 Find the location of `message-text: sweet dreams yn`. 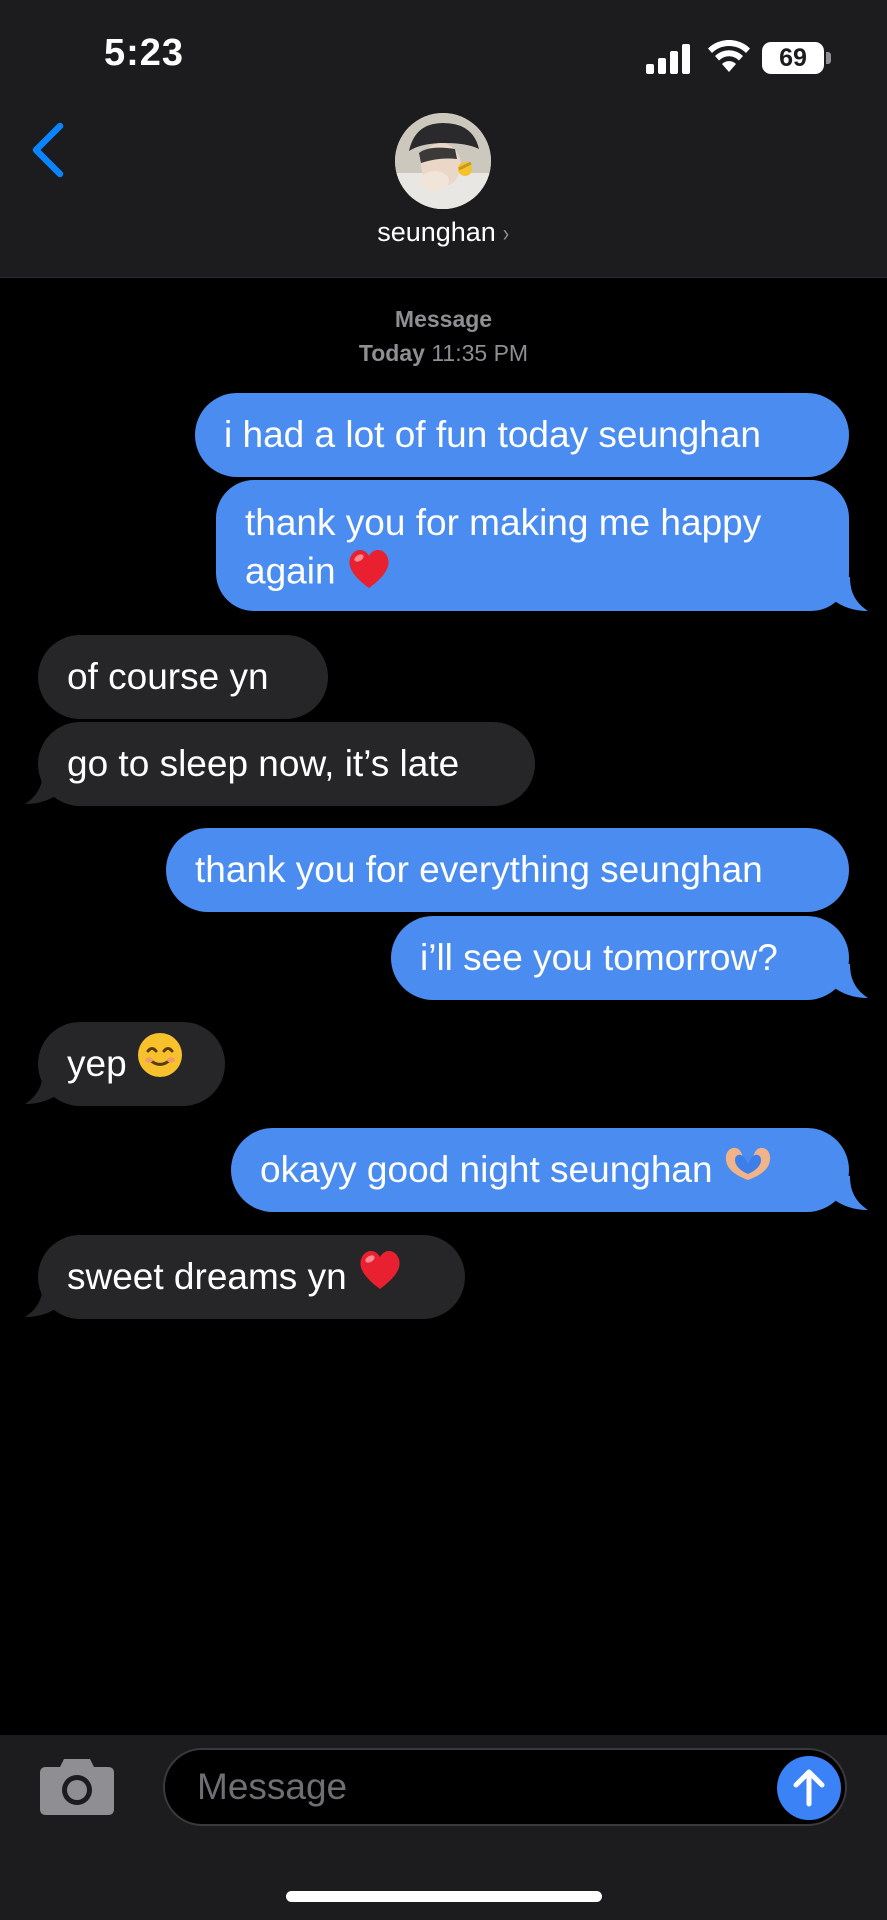

message-text: sweet dreams yn is located at coordinates (207, 1276).